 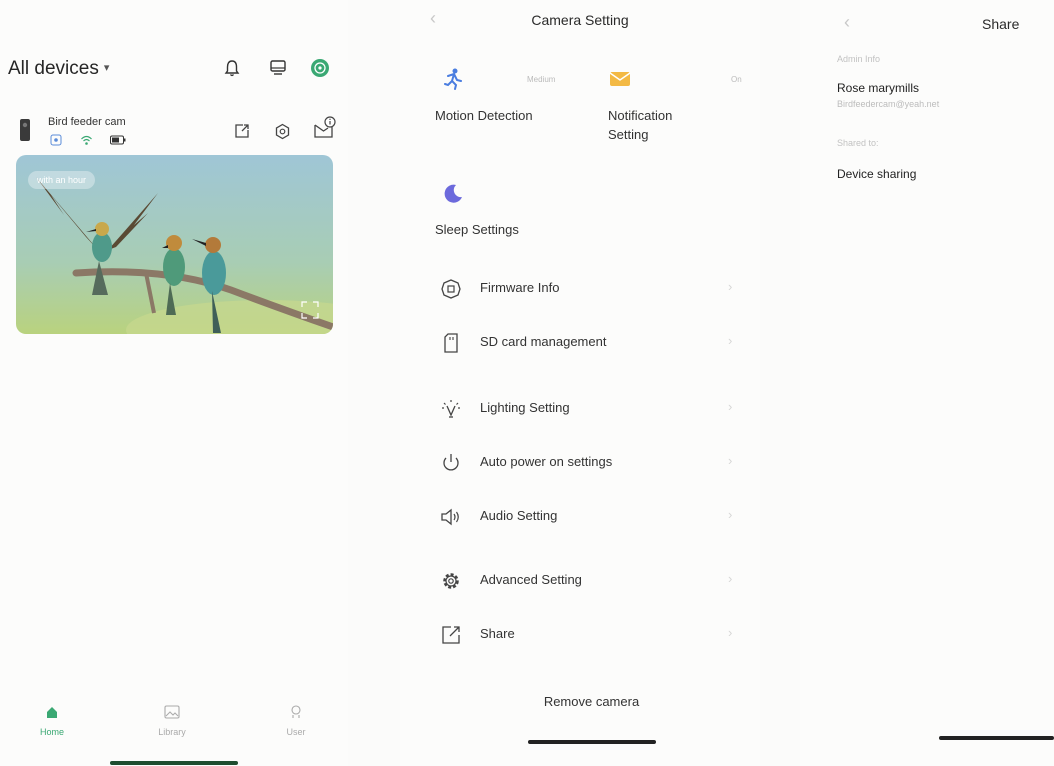 I want to click on image-icon, so click(x=172, y=712).